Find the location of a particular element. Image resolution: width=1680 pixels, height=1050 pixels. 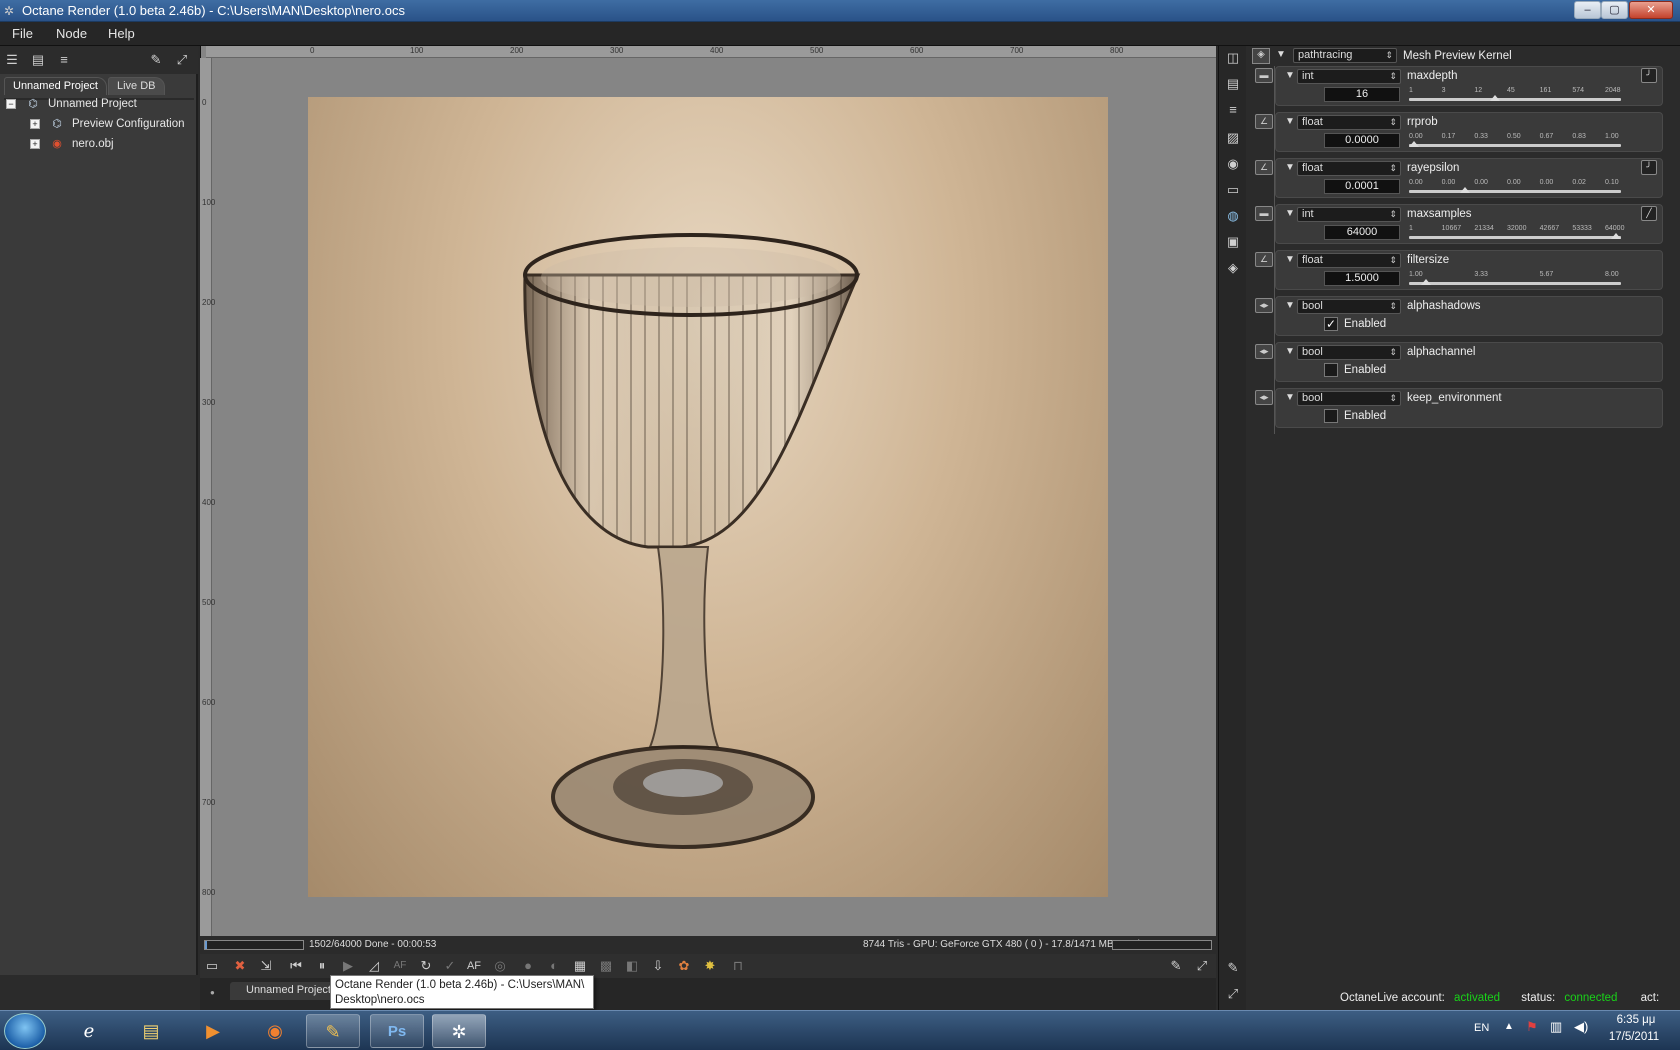

export-icon: ⇩ is located at coordinates (658, 966).